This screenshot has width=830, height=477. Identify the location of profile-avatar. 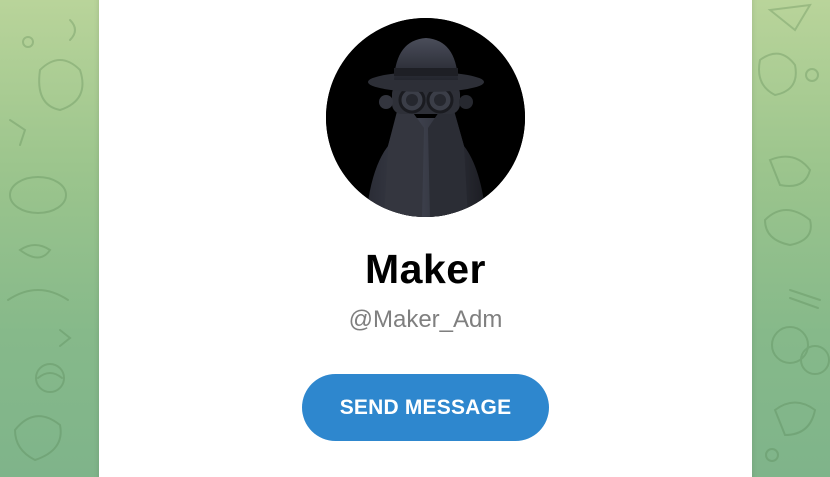
(425, 117).